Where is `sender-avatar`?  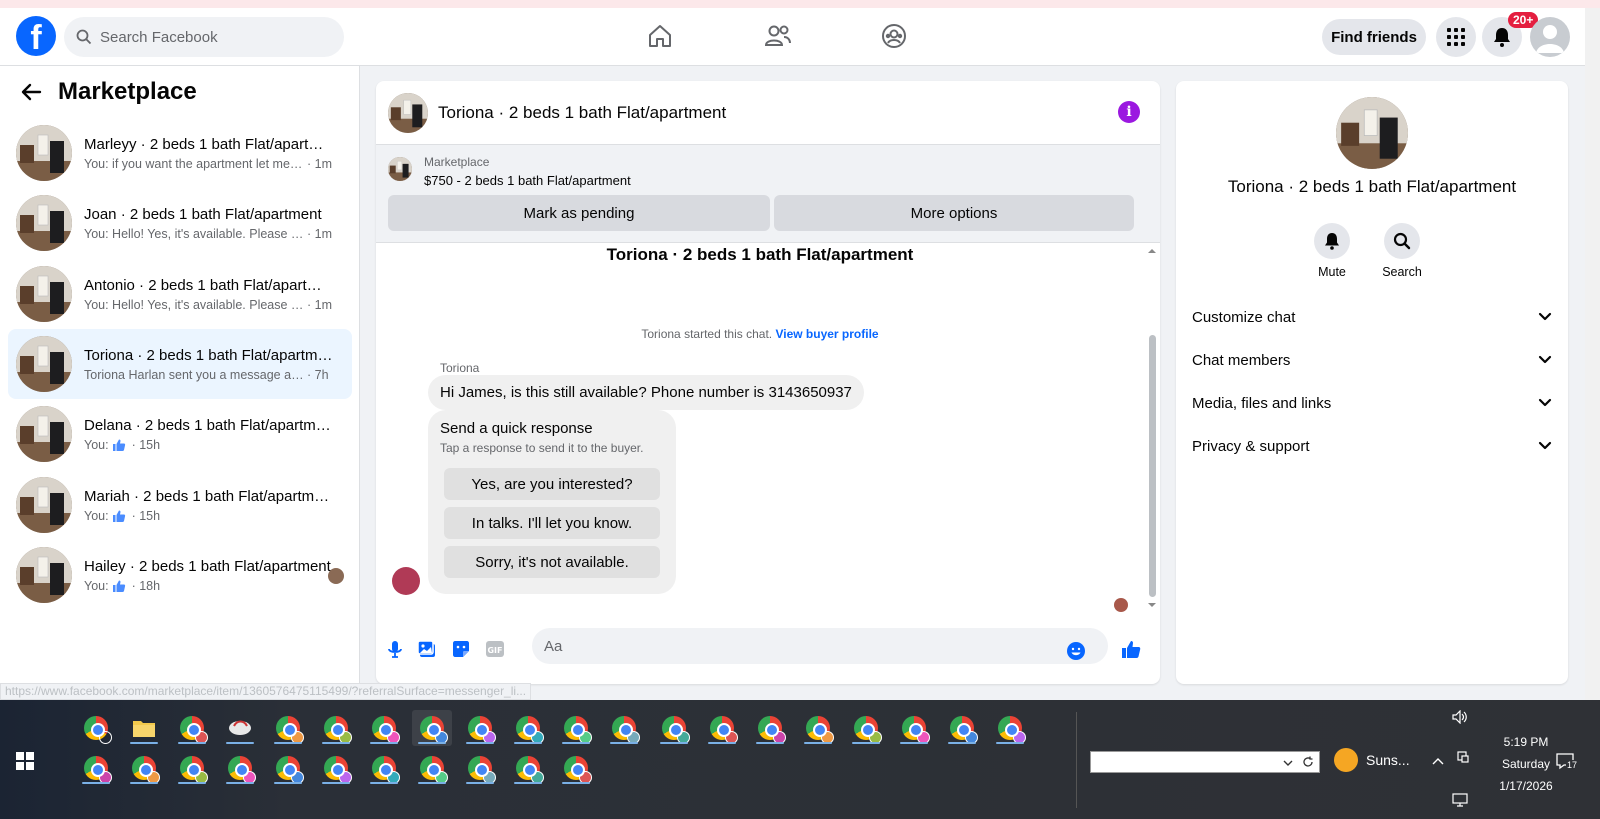 sender-avatar is located at coordinates (406, 581).